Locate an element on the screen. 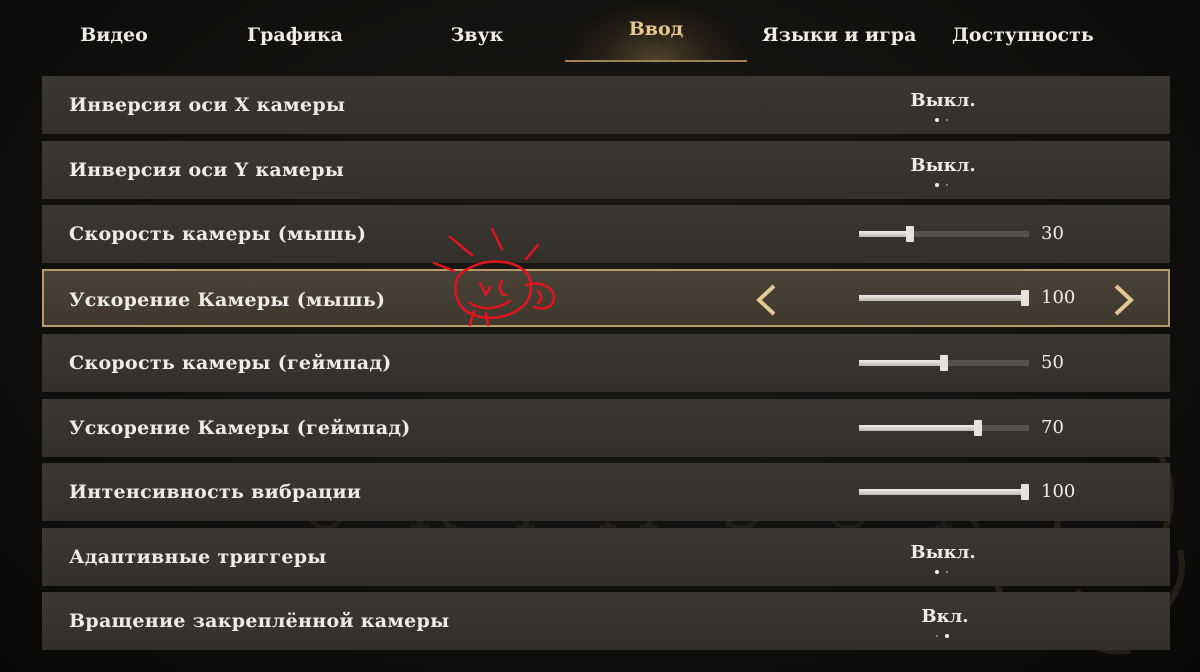 The width and height of the screenshot is (1200, 672). camera-speed-mouse-slider is located at coordinates (944, 234).